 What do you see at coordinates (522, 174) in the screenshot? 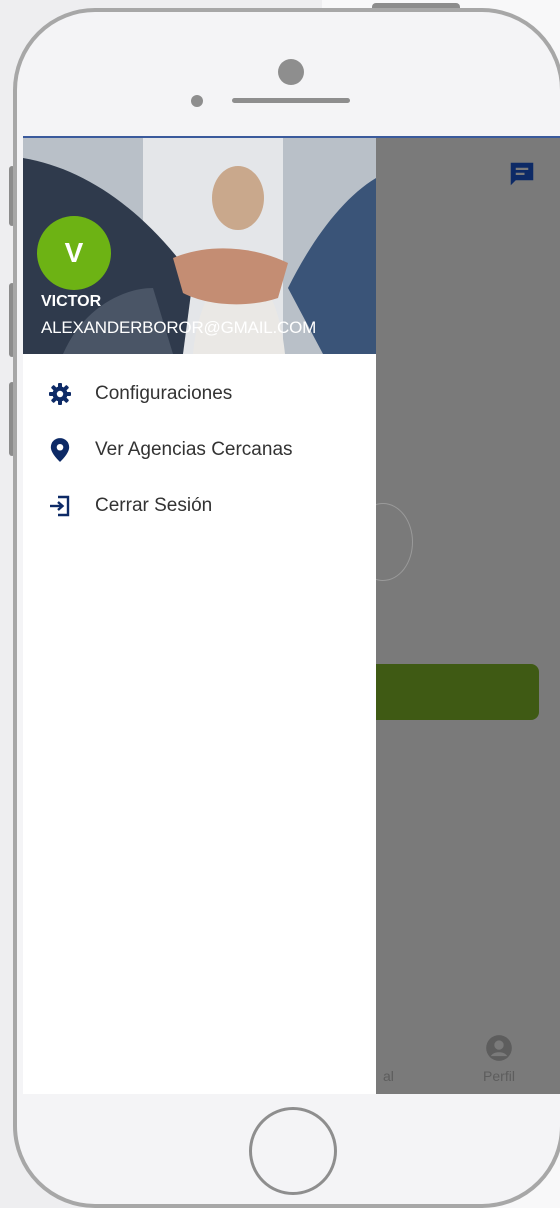
I see `chat-icon` at bounding box center [522, 174].